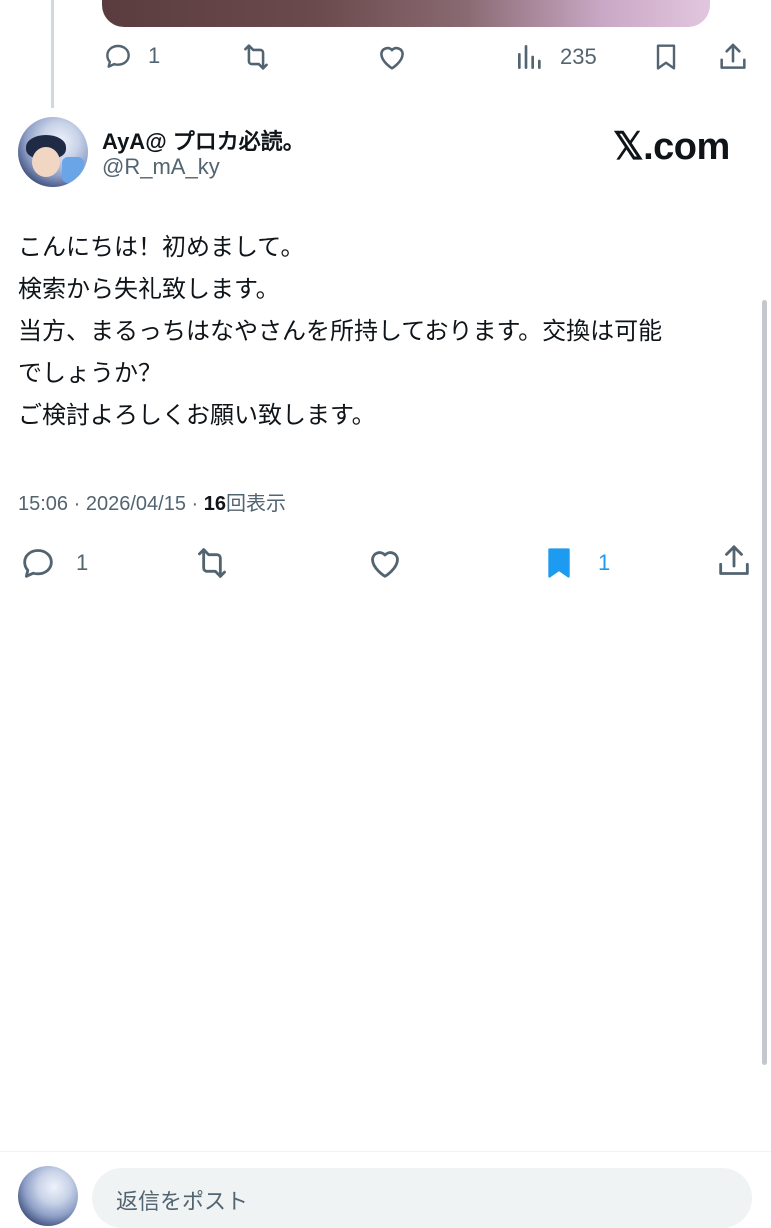 The height and width of the screenshot is (1228, 771). I want to click on views-icon, so click(529, 57).